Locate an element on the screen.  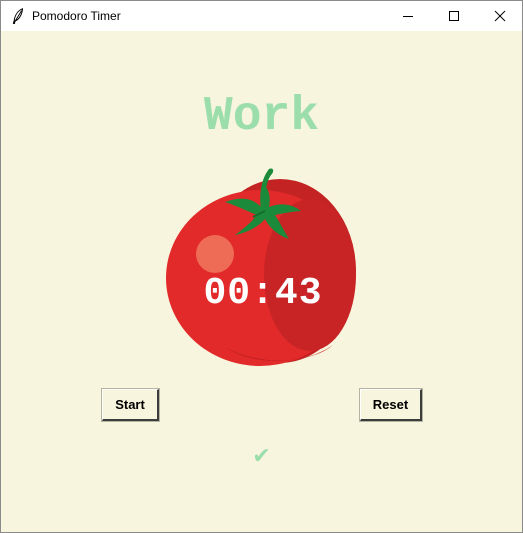
reset-button: Reset is located at coordinates (391, 405).